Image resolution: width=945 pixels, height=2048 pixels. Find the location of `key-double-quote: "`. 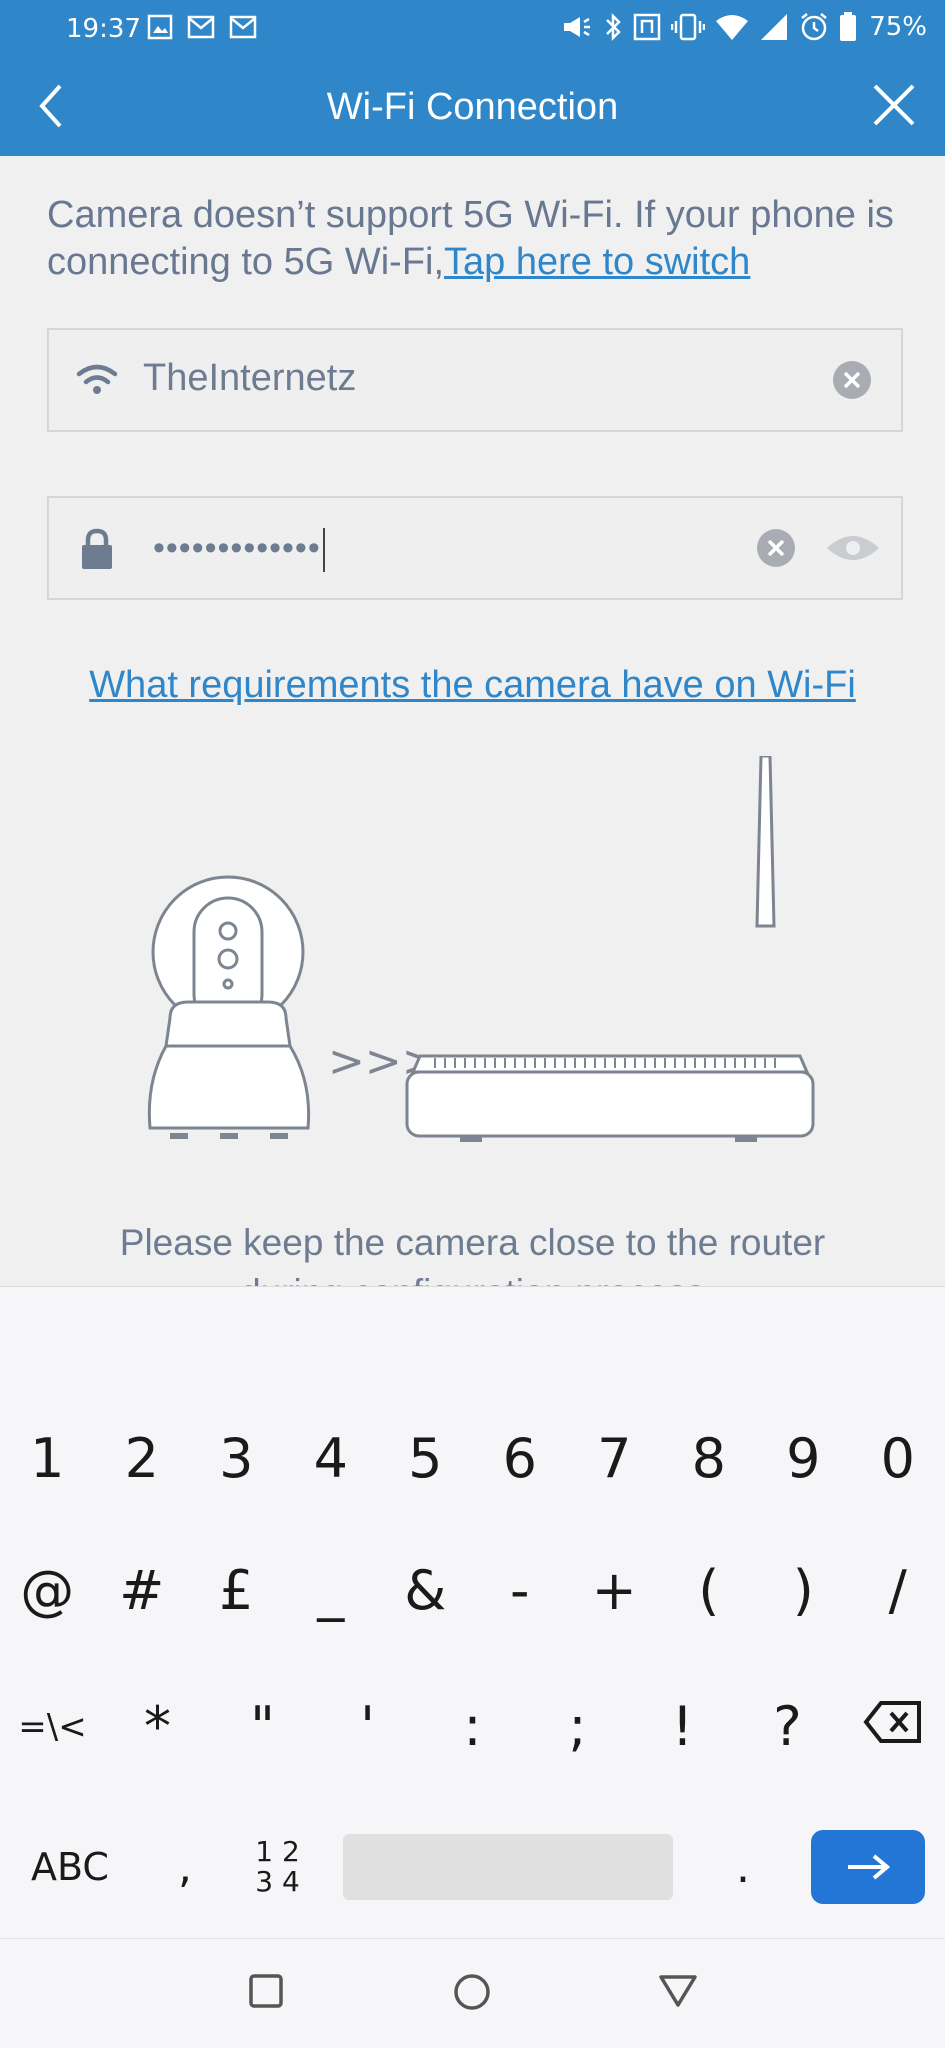

key-double-quote: " is located at coordinates (262, 1726).